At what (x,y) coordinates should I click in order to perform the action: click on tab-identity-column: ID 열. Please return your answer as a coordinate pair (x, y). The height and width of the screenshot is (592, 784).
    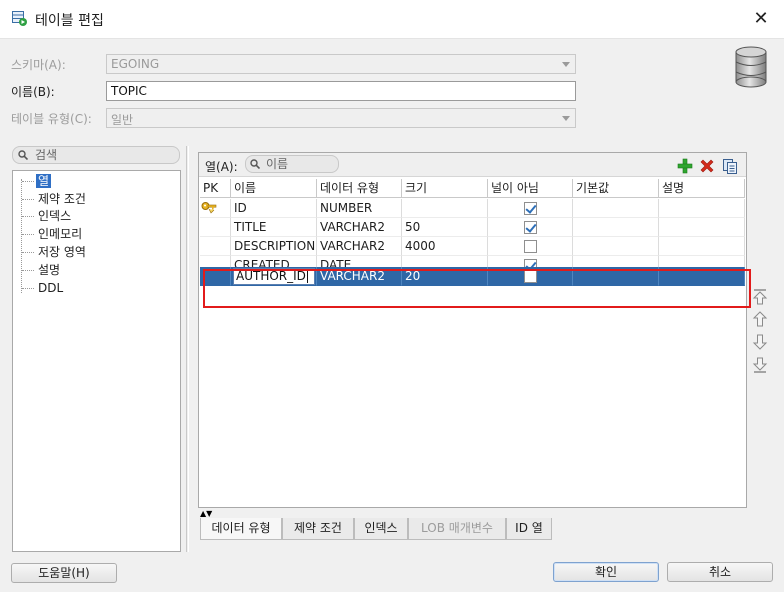
    Looking at the image, I should click on (529, 529).